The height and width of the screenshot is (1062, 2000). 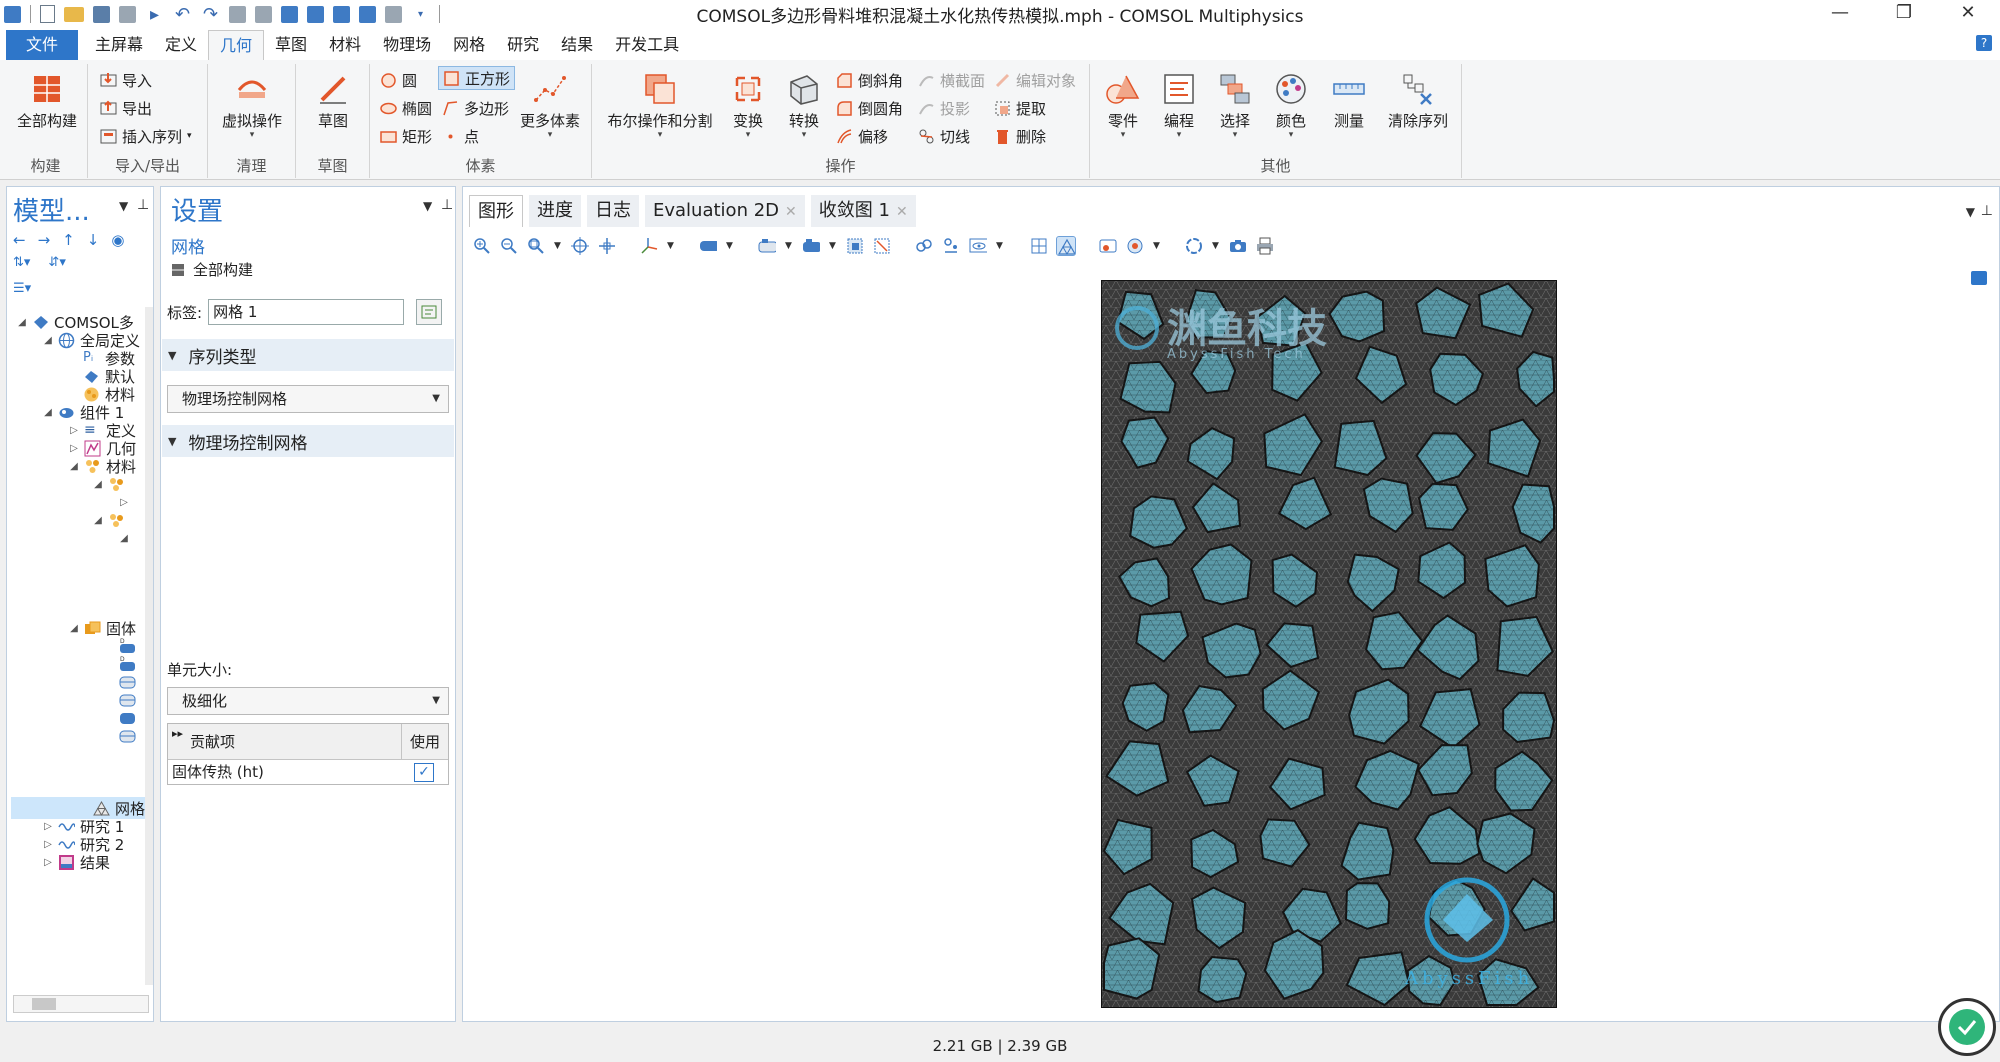 What do you see at coordinates (869, 108) in the screenshot?
I see `fillet-button: 倒圆角` at bounding box center [869, 108].